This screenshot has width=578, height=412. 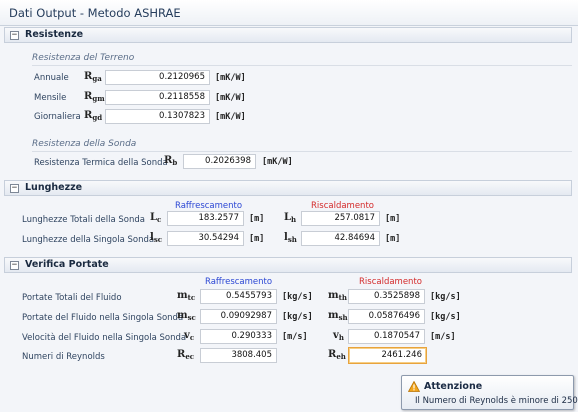 I want to click on value-field-mtc: 0.5455793, so click(x=238, y=296).